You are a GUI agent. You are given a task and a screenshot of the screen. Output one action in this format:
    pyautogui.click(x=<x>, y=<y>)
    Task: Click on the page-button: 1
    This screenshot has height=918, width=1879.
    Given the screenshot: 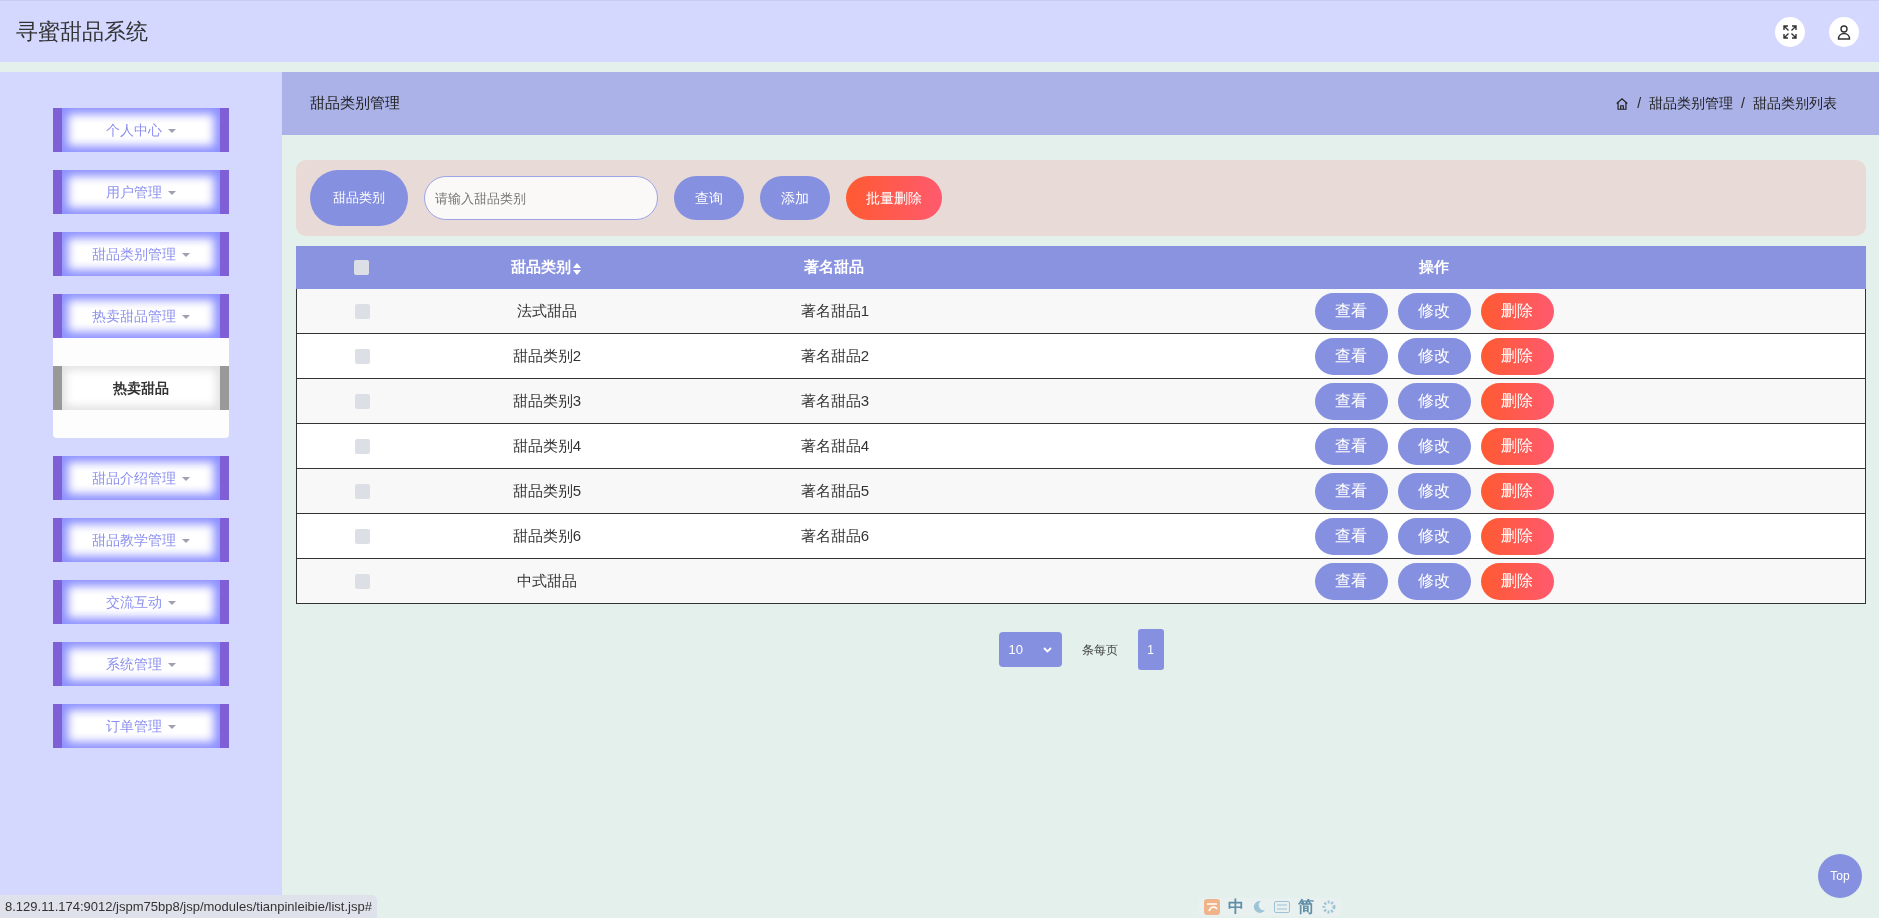 What is the action you would take?
    pyautogui.click(x=1150, y=649)
    